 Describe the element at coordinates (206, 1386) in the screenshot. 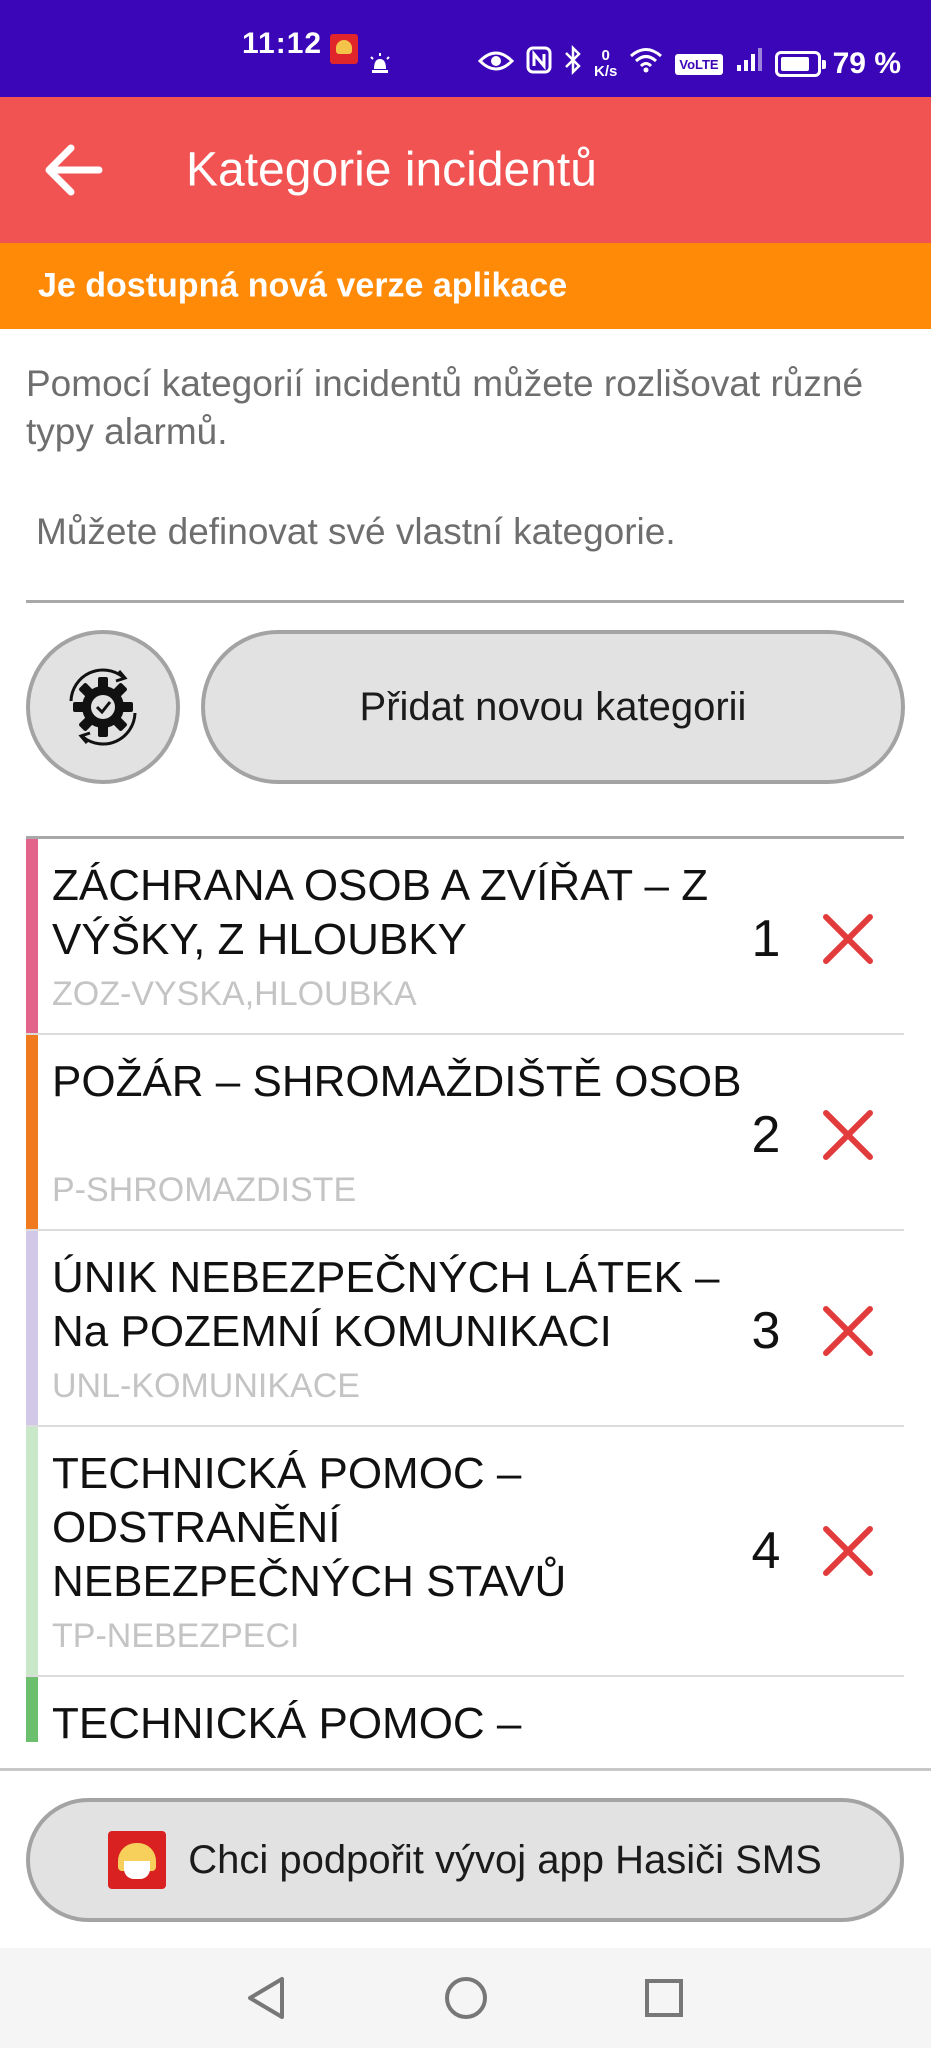

I see `category-code: UNL-KOMUNIKACE` at that location.